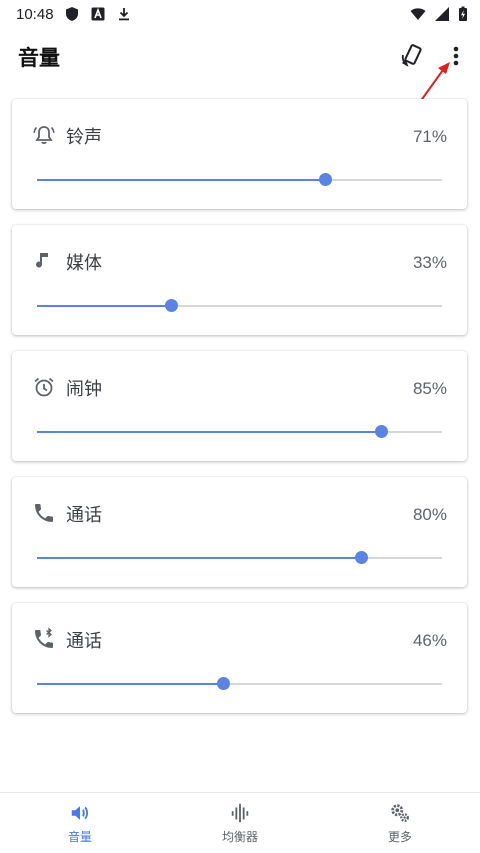  Describe the element at coordinates (418, 14) in the screenshot. I see `wifi-icon` at that location.